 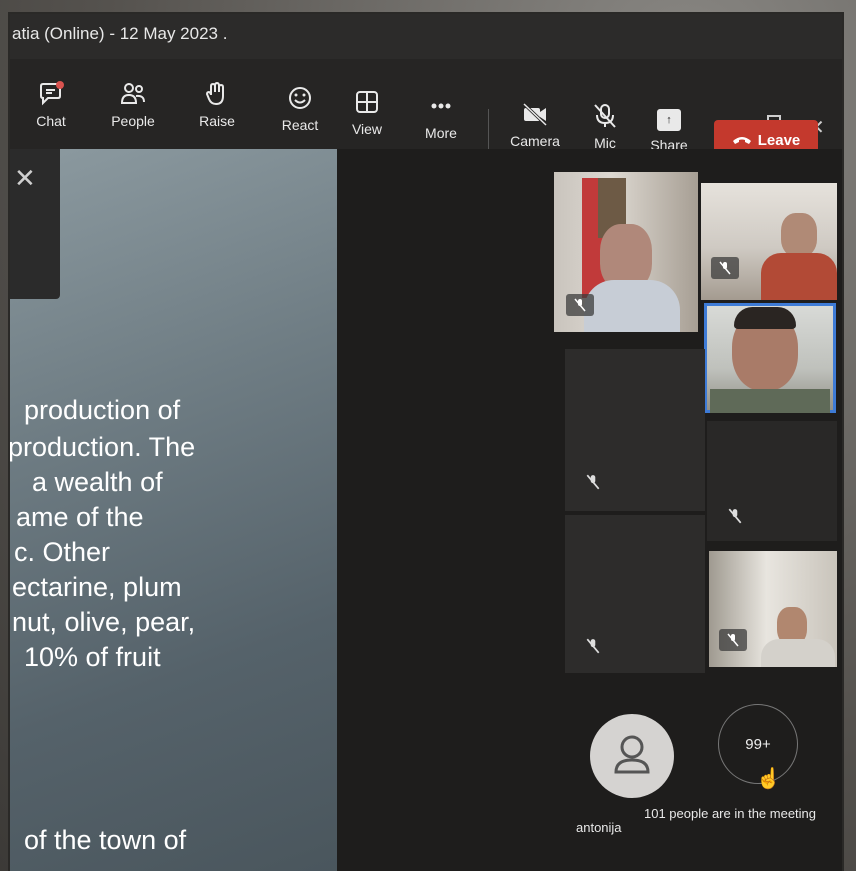 I want to click on active-speaker-video-tile, so click(x=770, y=358).